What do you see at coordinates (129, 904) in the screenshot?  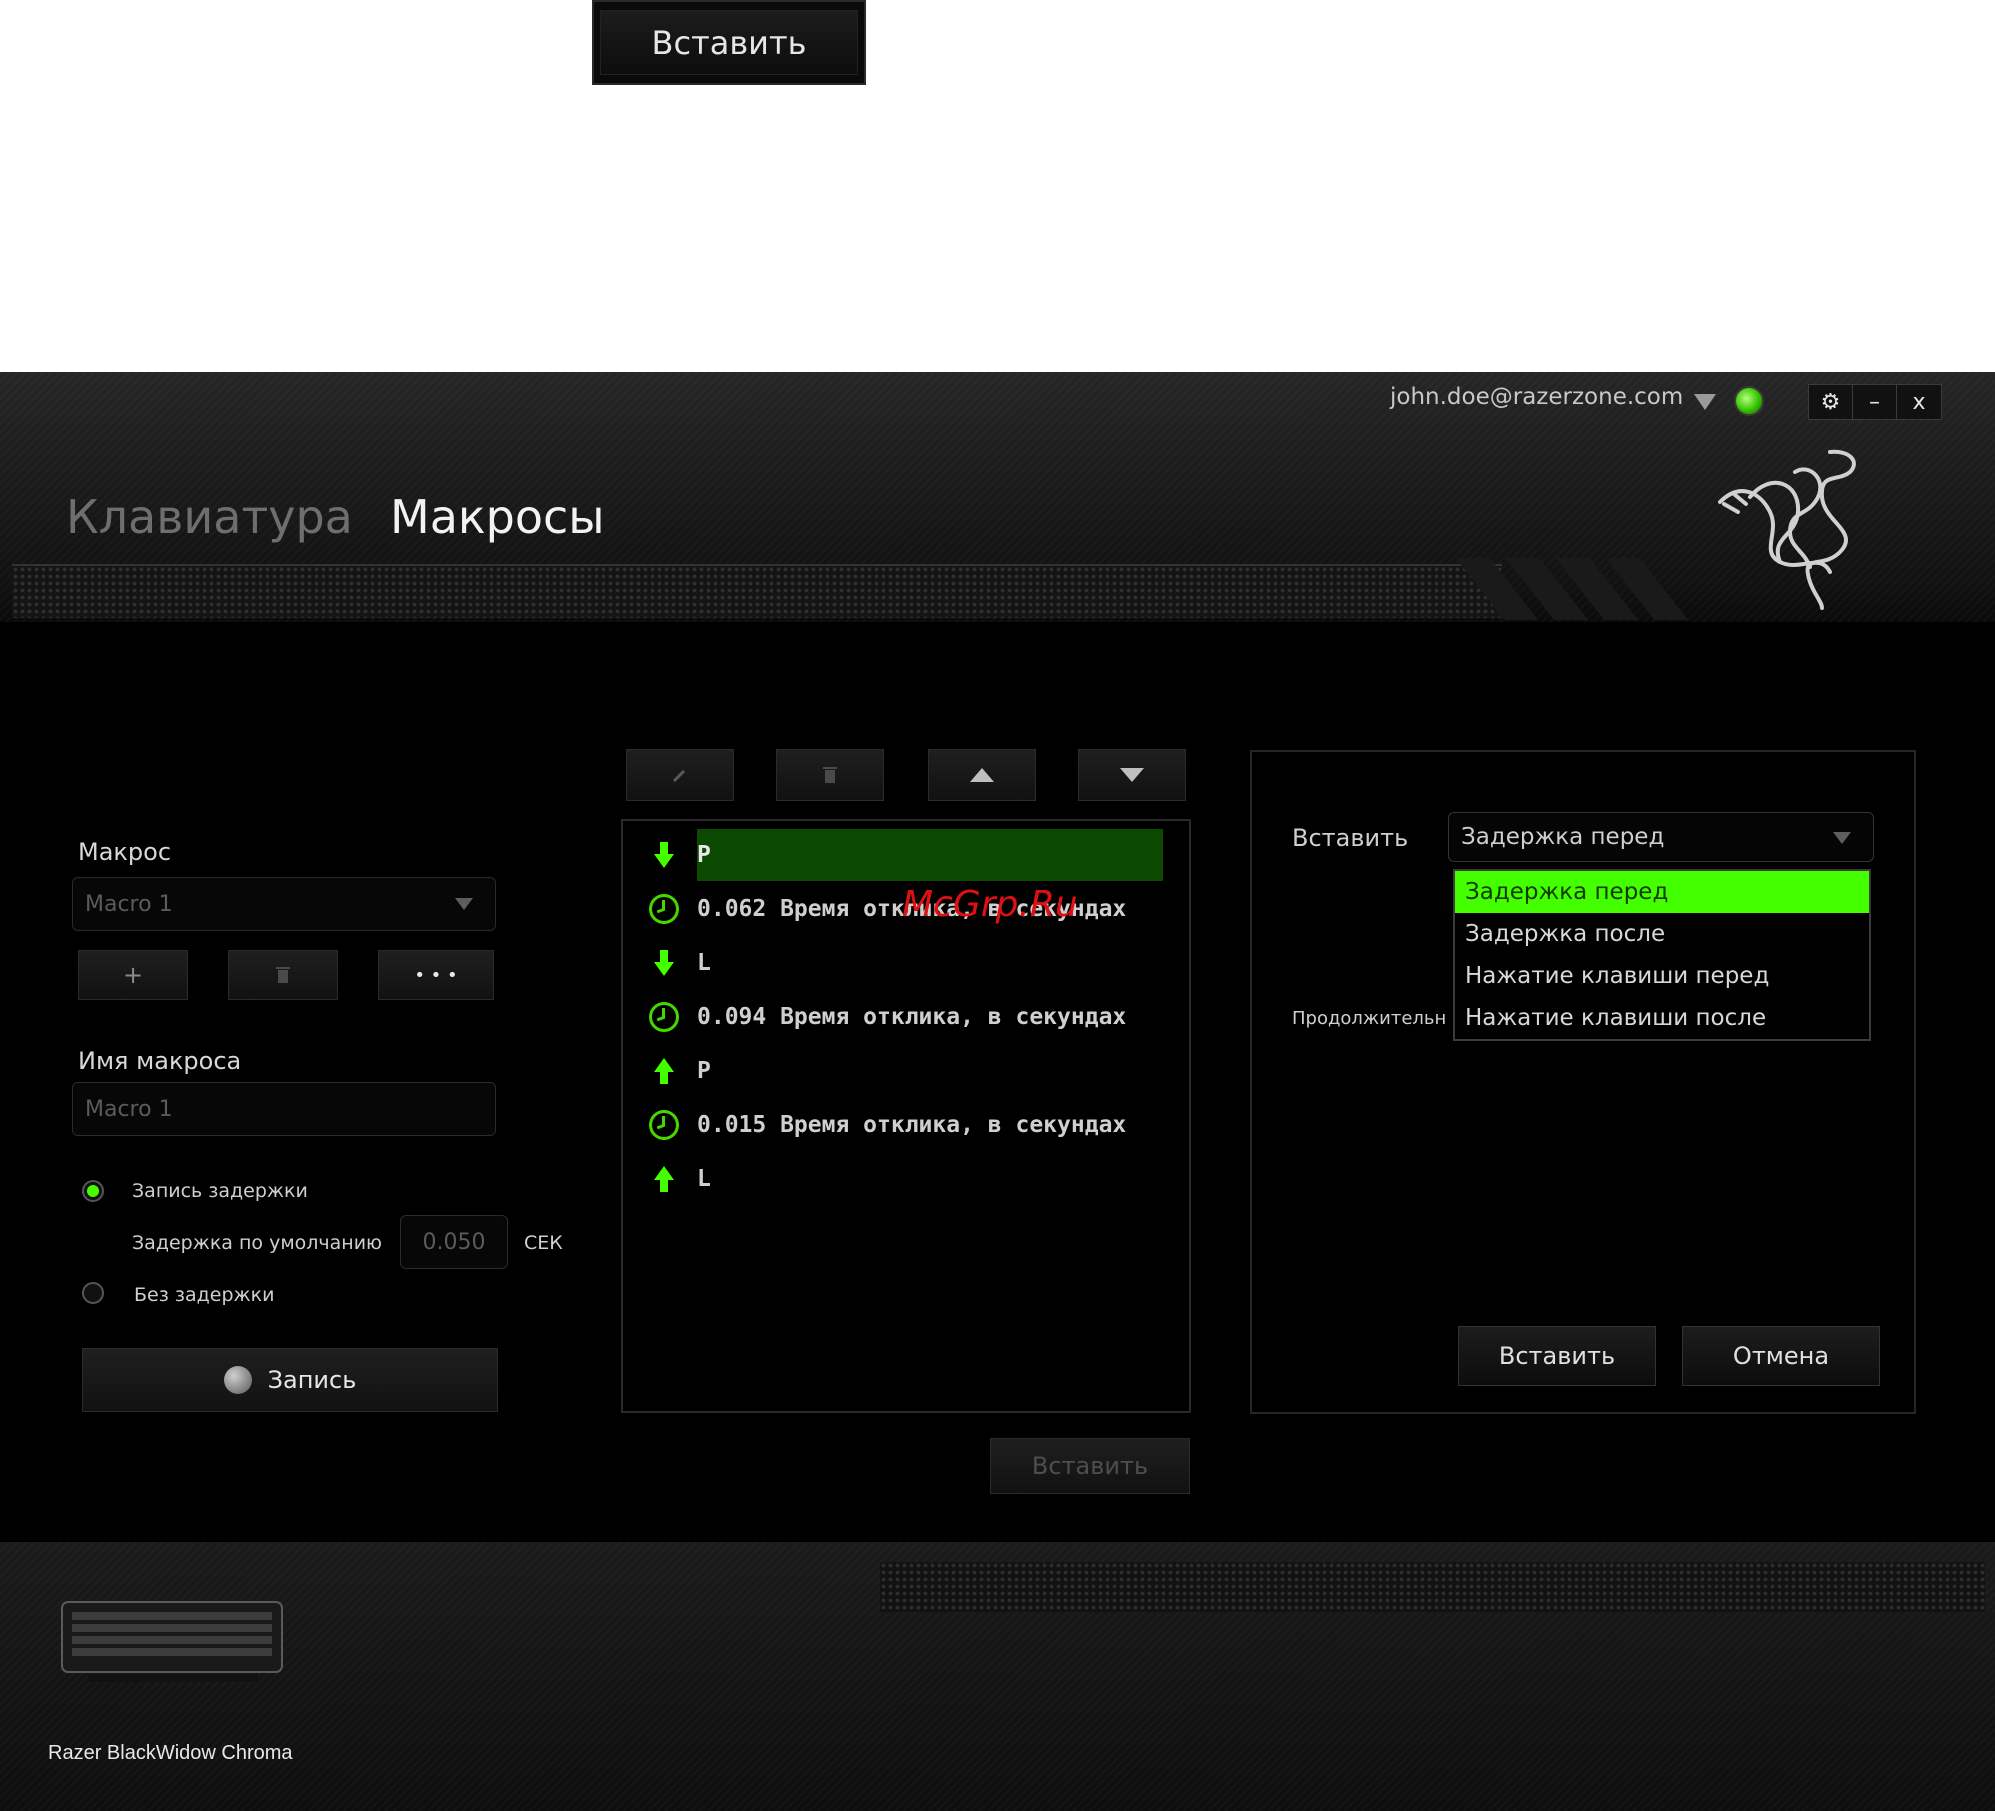 I see `macro-select-value: Macro 1` at bounding box center [129, 904].